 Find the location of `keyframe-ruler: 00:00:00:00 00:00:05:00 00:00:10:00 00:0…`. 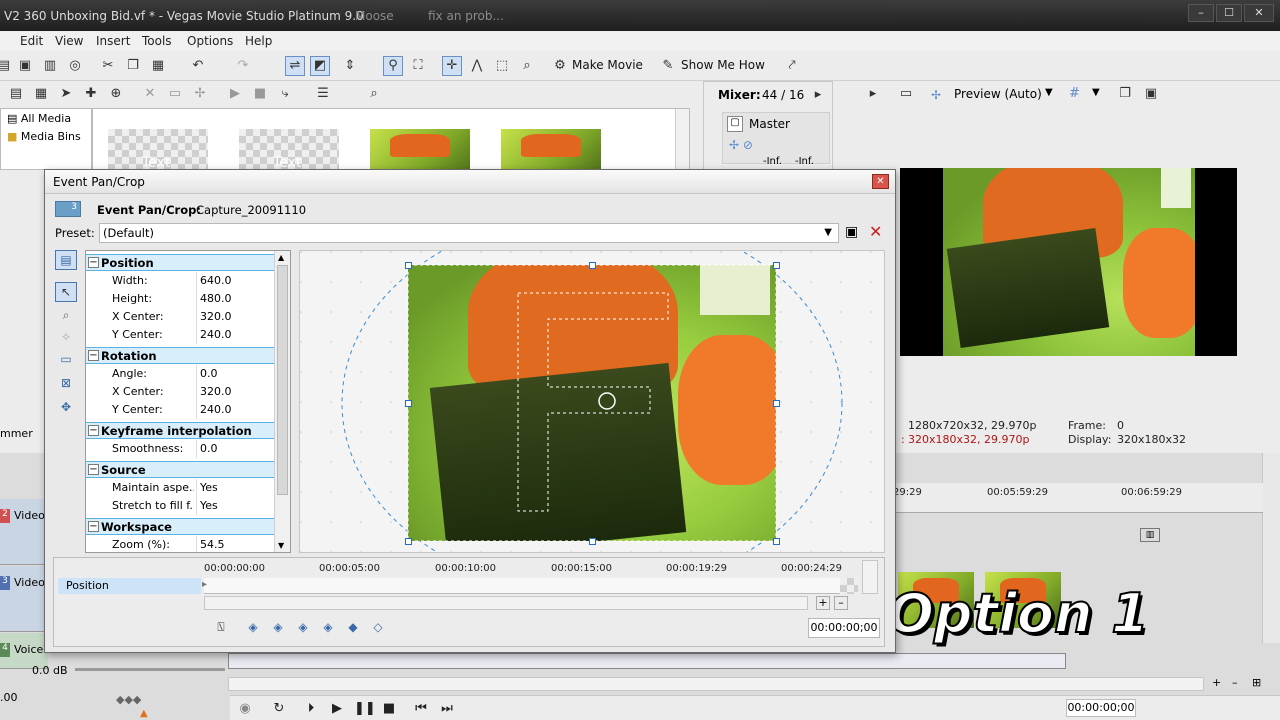

keyframe-ruler: 00:00:00:00 00:00:05:00 00:00:10:00 00:0… is located at coordinates (531, 570).